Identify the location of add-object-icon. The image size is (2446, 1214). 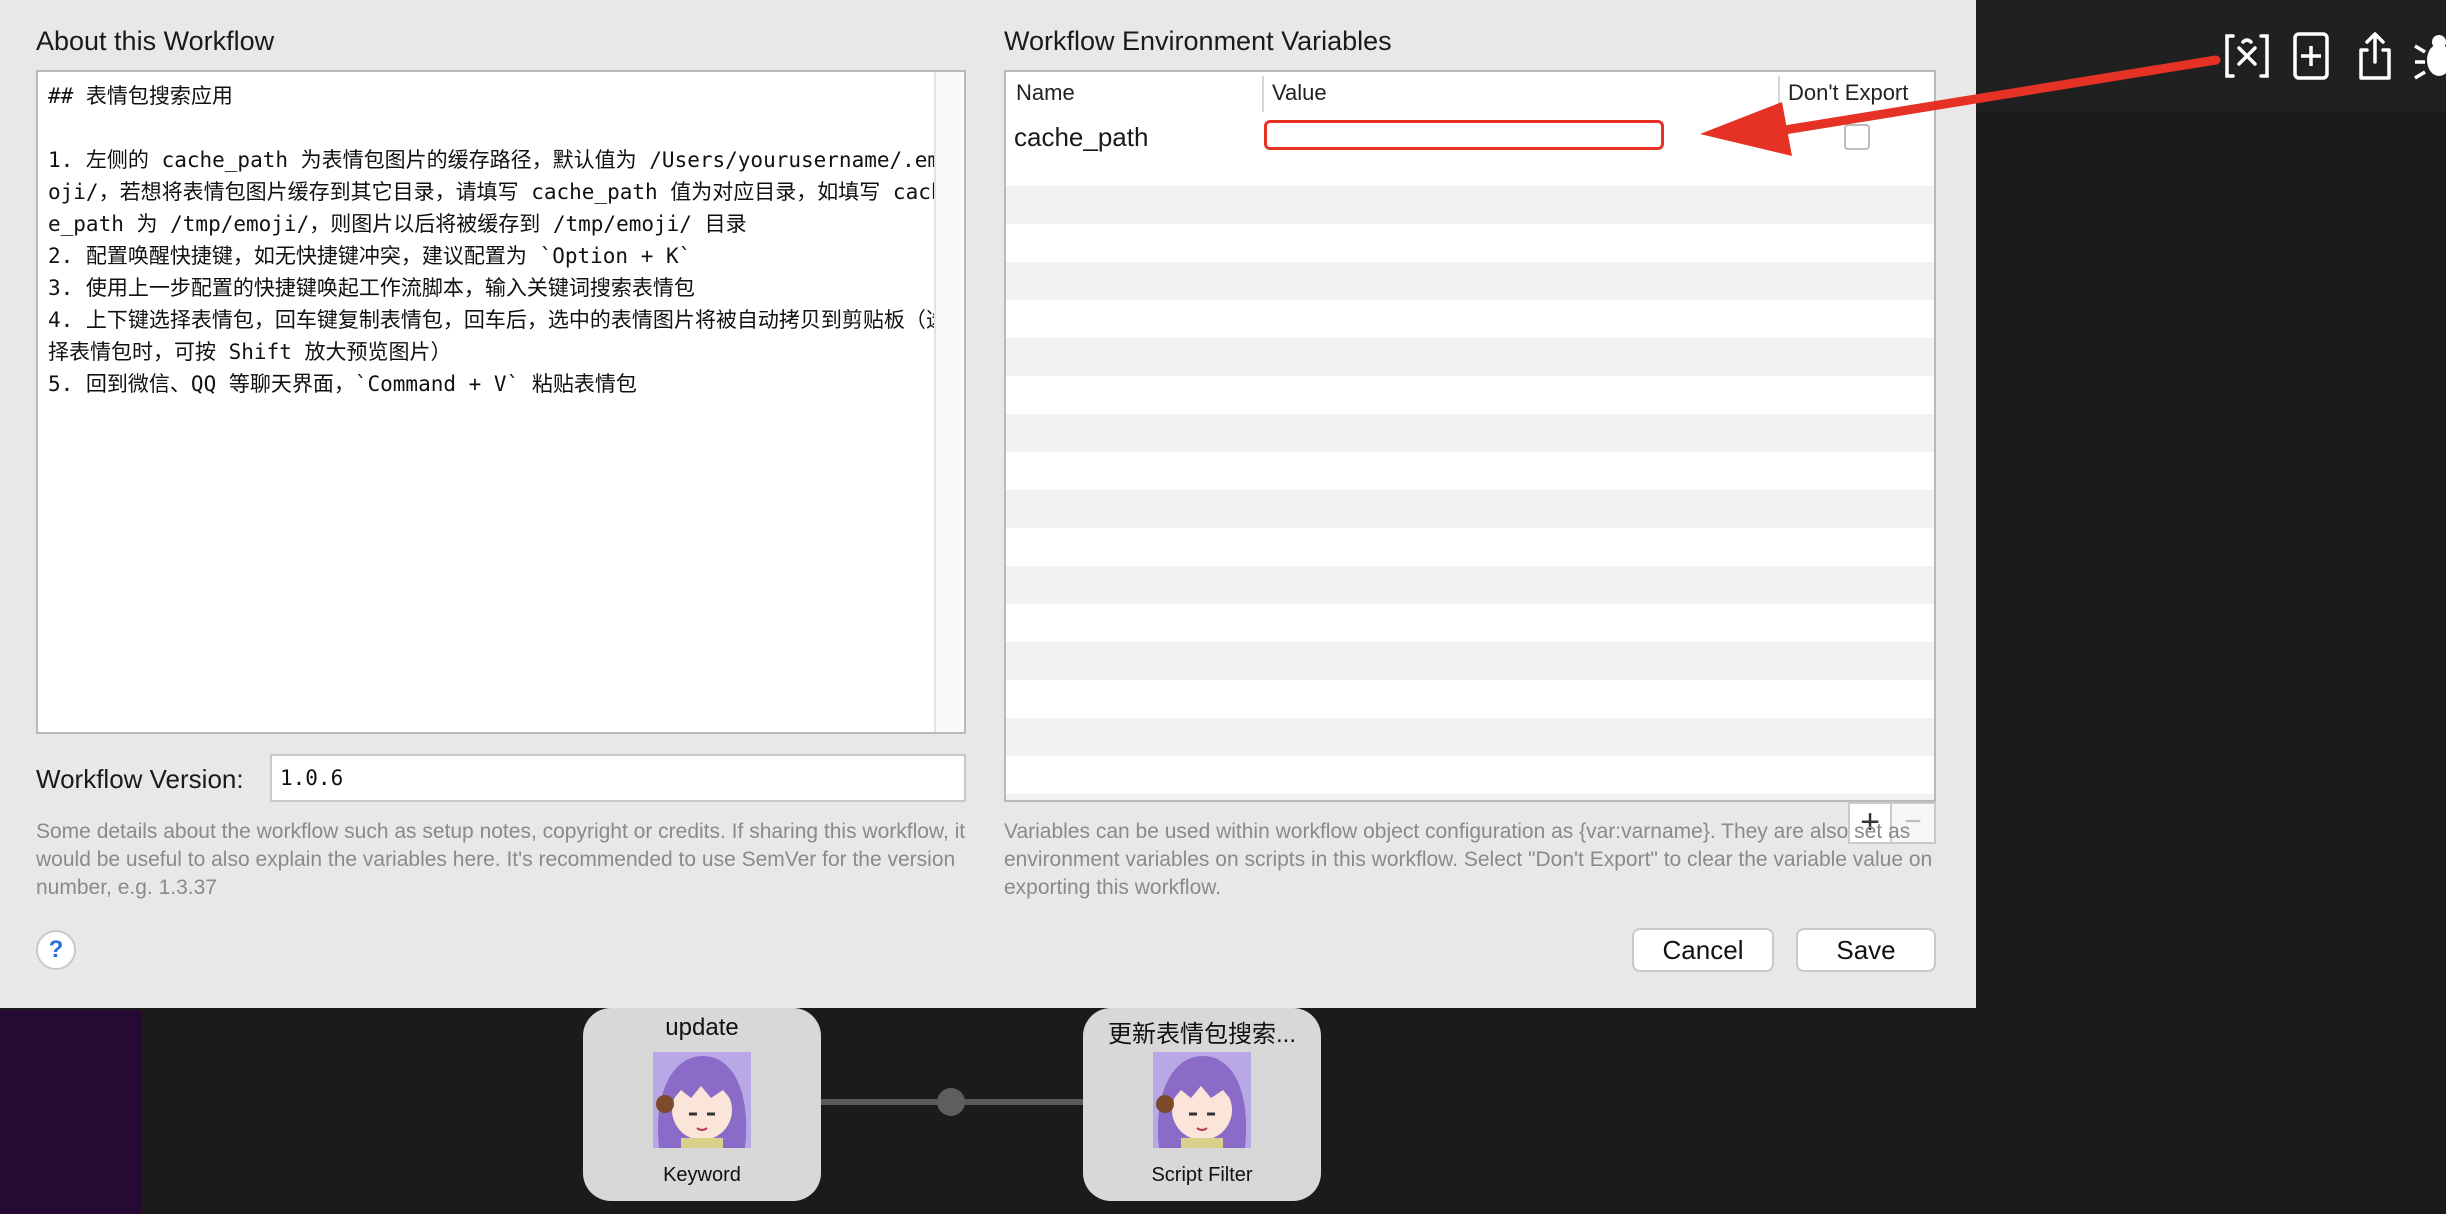
(2311, 56).